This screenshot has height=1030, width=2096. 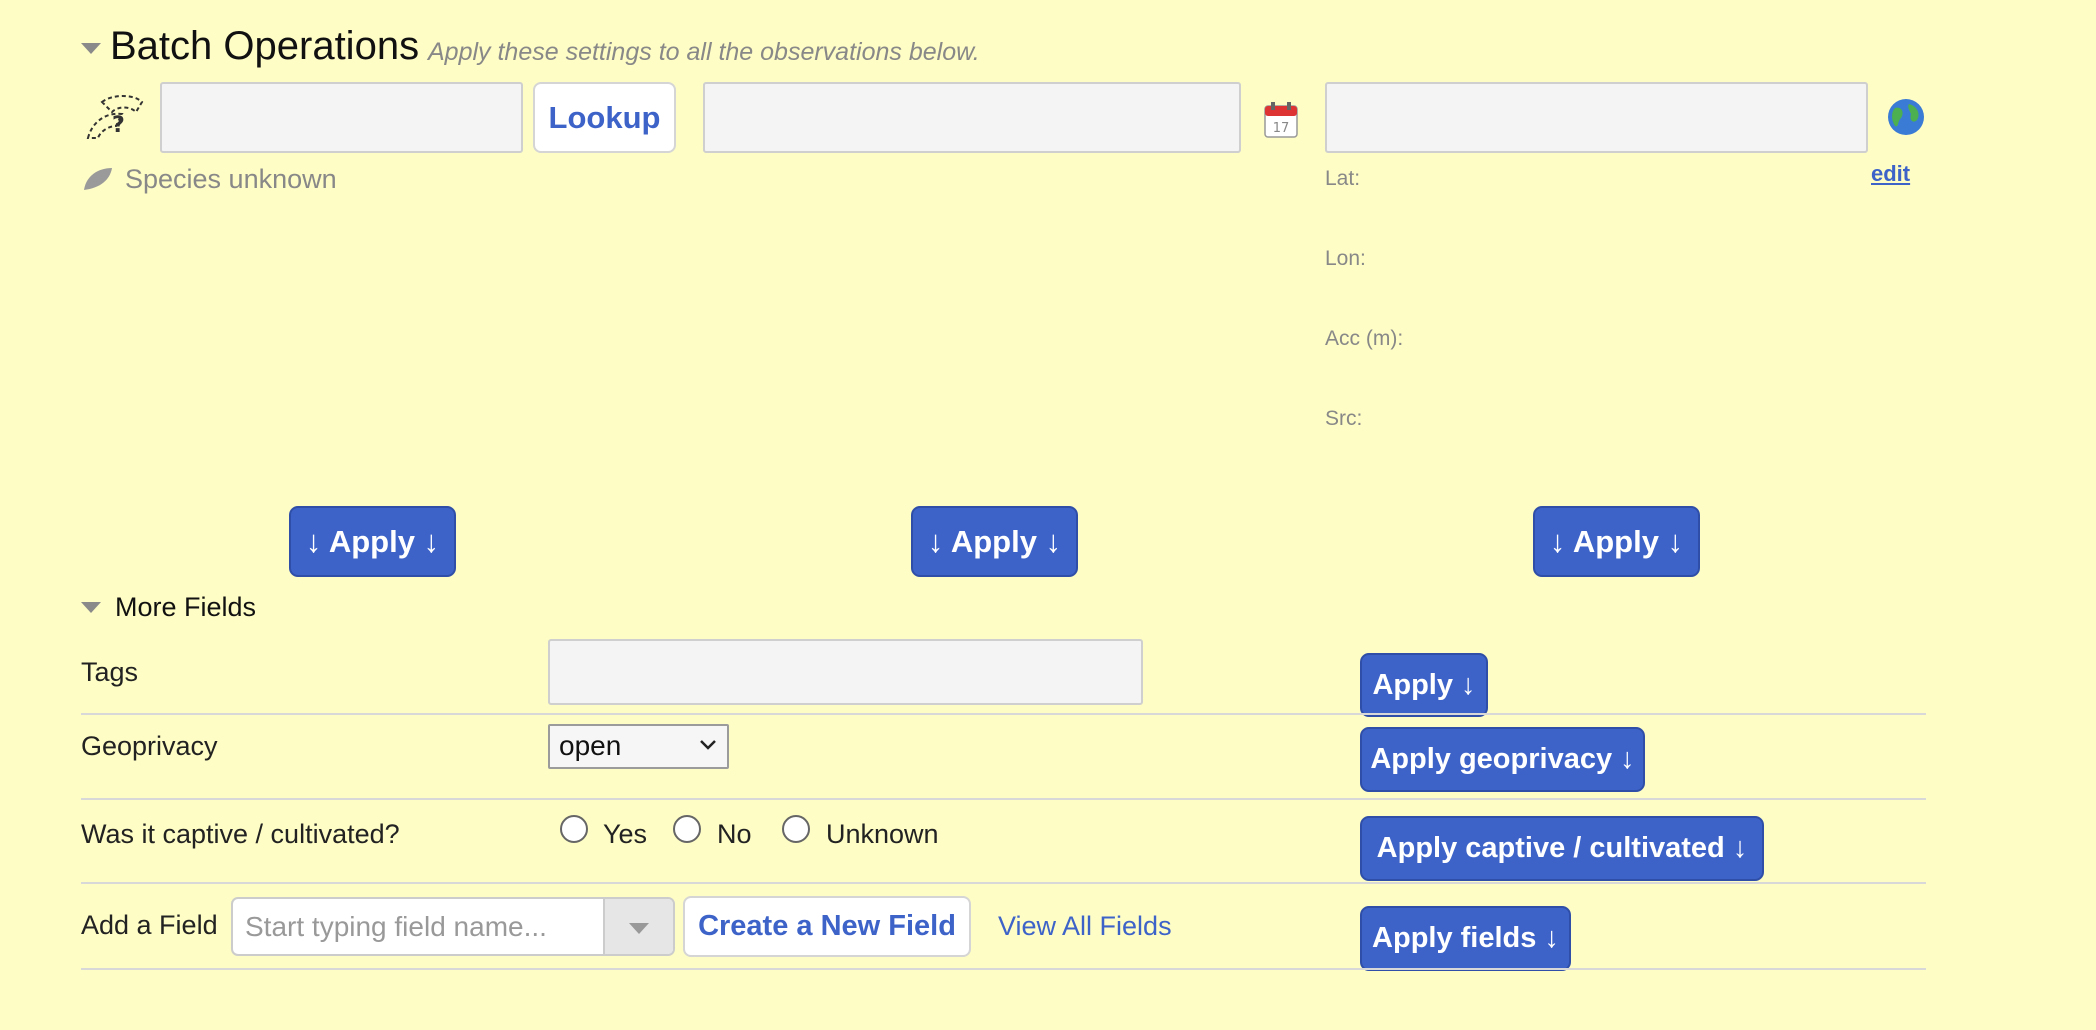 I want to click on date-input, so click(x=972, y=117).